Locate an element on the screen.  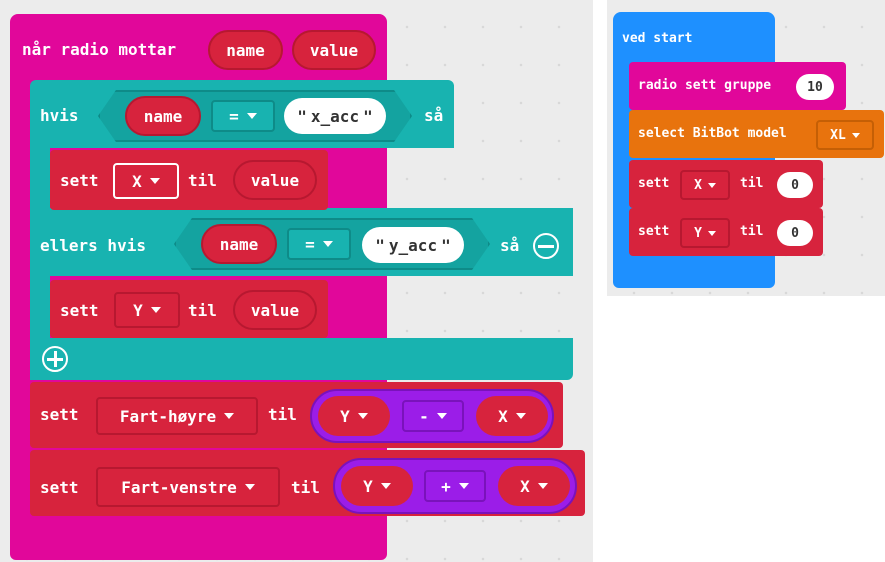
plus-operator-label: + is located at coordinates (446, 486).